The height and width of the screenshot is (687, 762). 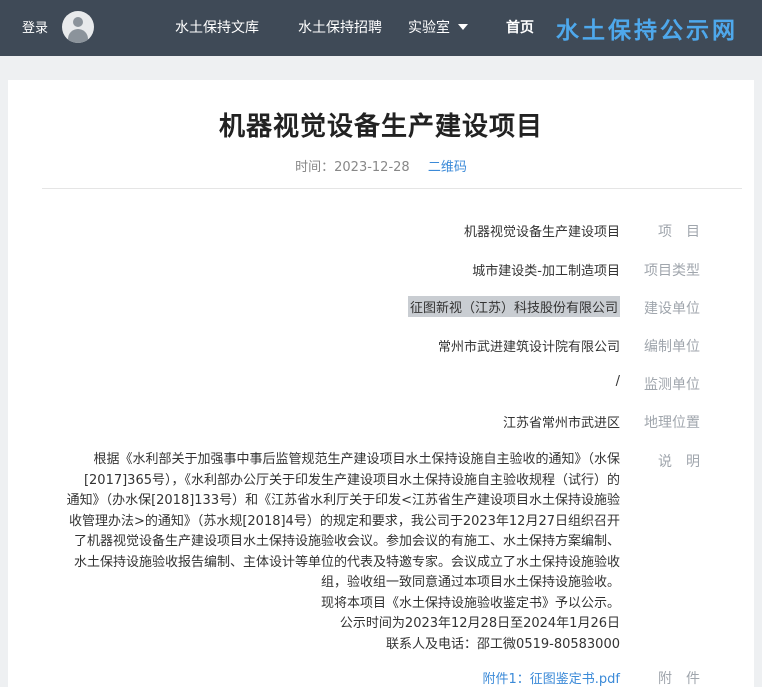 What do you see at coordinates (429, 28) in the screenshot?
I see `nav-lab-label: 实验室` at bounding box center [429, 28].